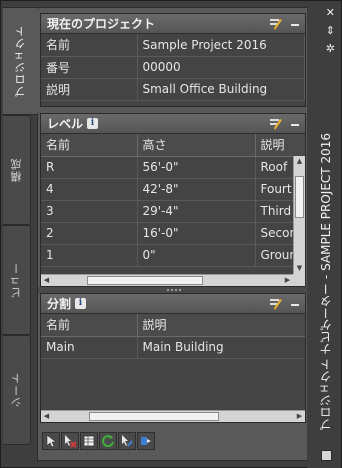 Image resolution: width=342 pixels, height=468 pixels. What do you see at coordinates (51, 441) in the screenshot?
I see `select-icon` at bounding box center [51, 441].